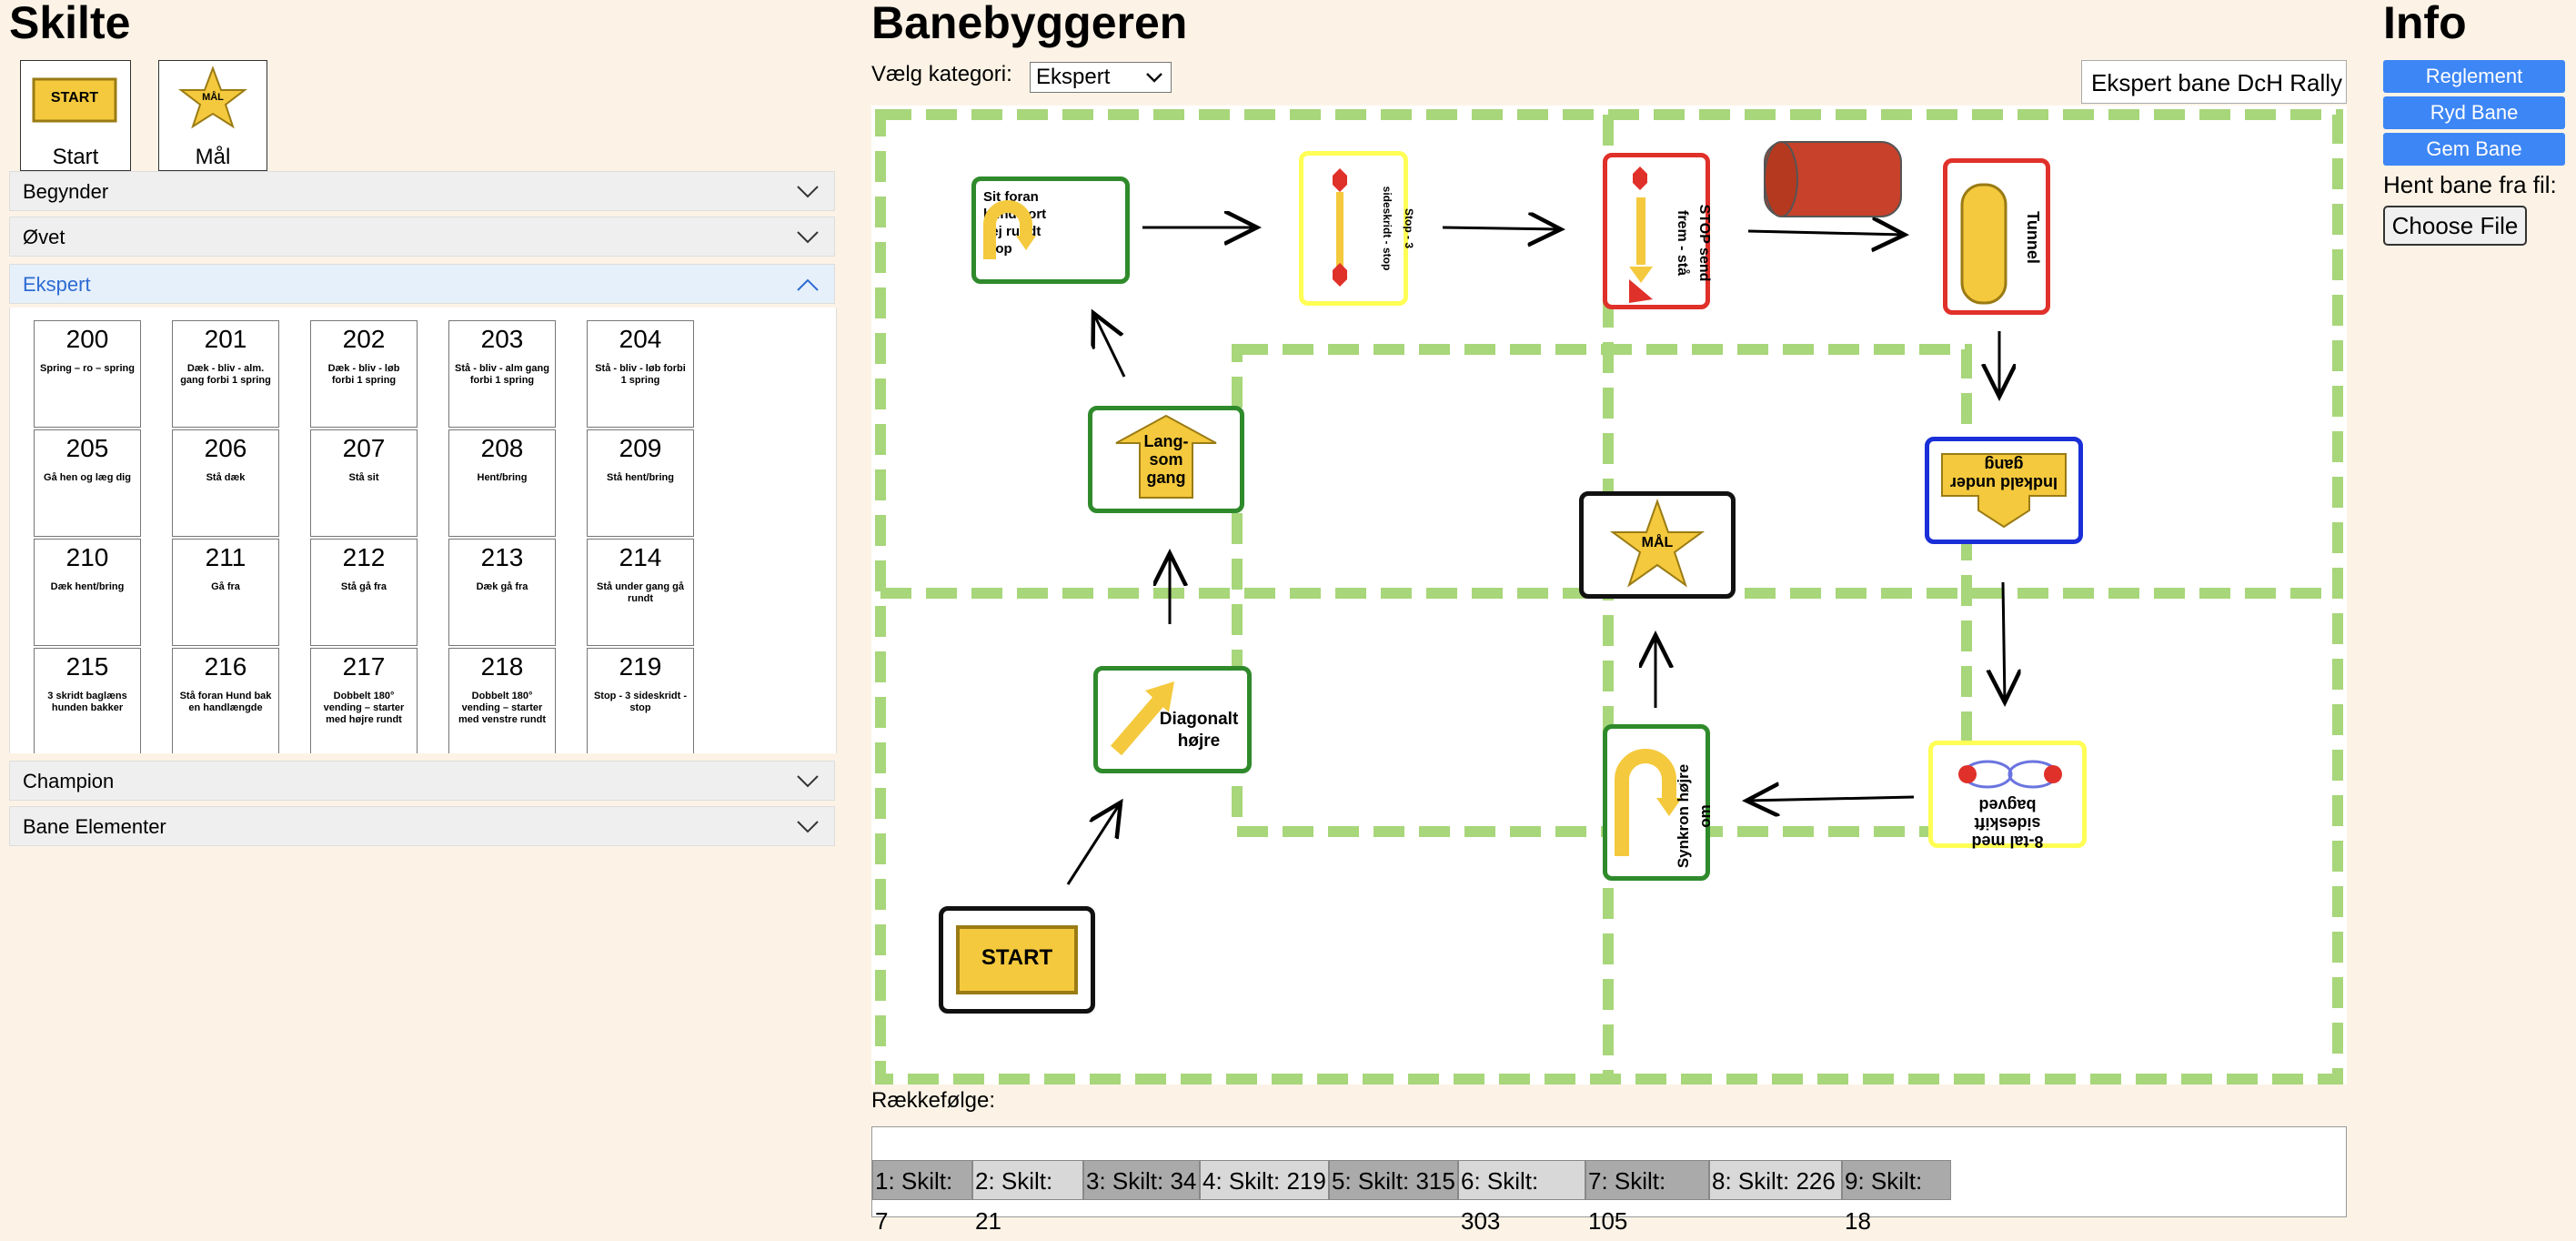 The width and height of the screenshot is (2576, 1241). What do you see at coordinates (1357, 228) in the screenshot?
I see `board-sign-stop-3-sideskridt: Stop - 3 sideskridt - stop` at bounding box center [1357, 228].